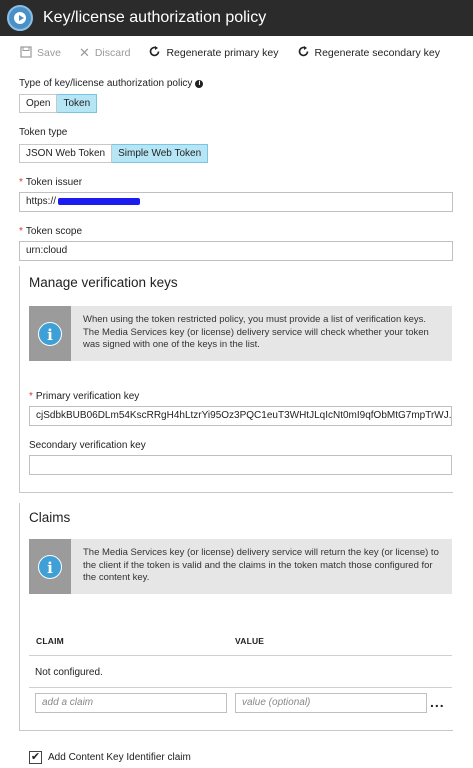 The height and width of the screenshot is (768, 473). I want to click on secondary-key-label: Secondary verification key, so click(87, 445).